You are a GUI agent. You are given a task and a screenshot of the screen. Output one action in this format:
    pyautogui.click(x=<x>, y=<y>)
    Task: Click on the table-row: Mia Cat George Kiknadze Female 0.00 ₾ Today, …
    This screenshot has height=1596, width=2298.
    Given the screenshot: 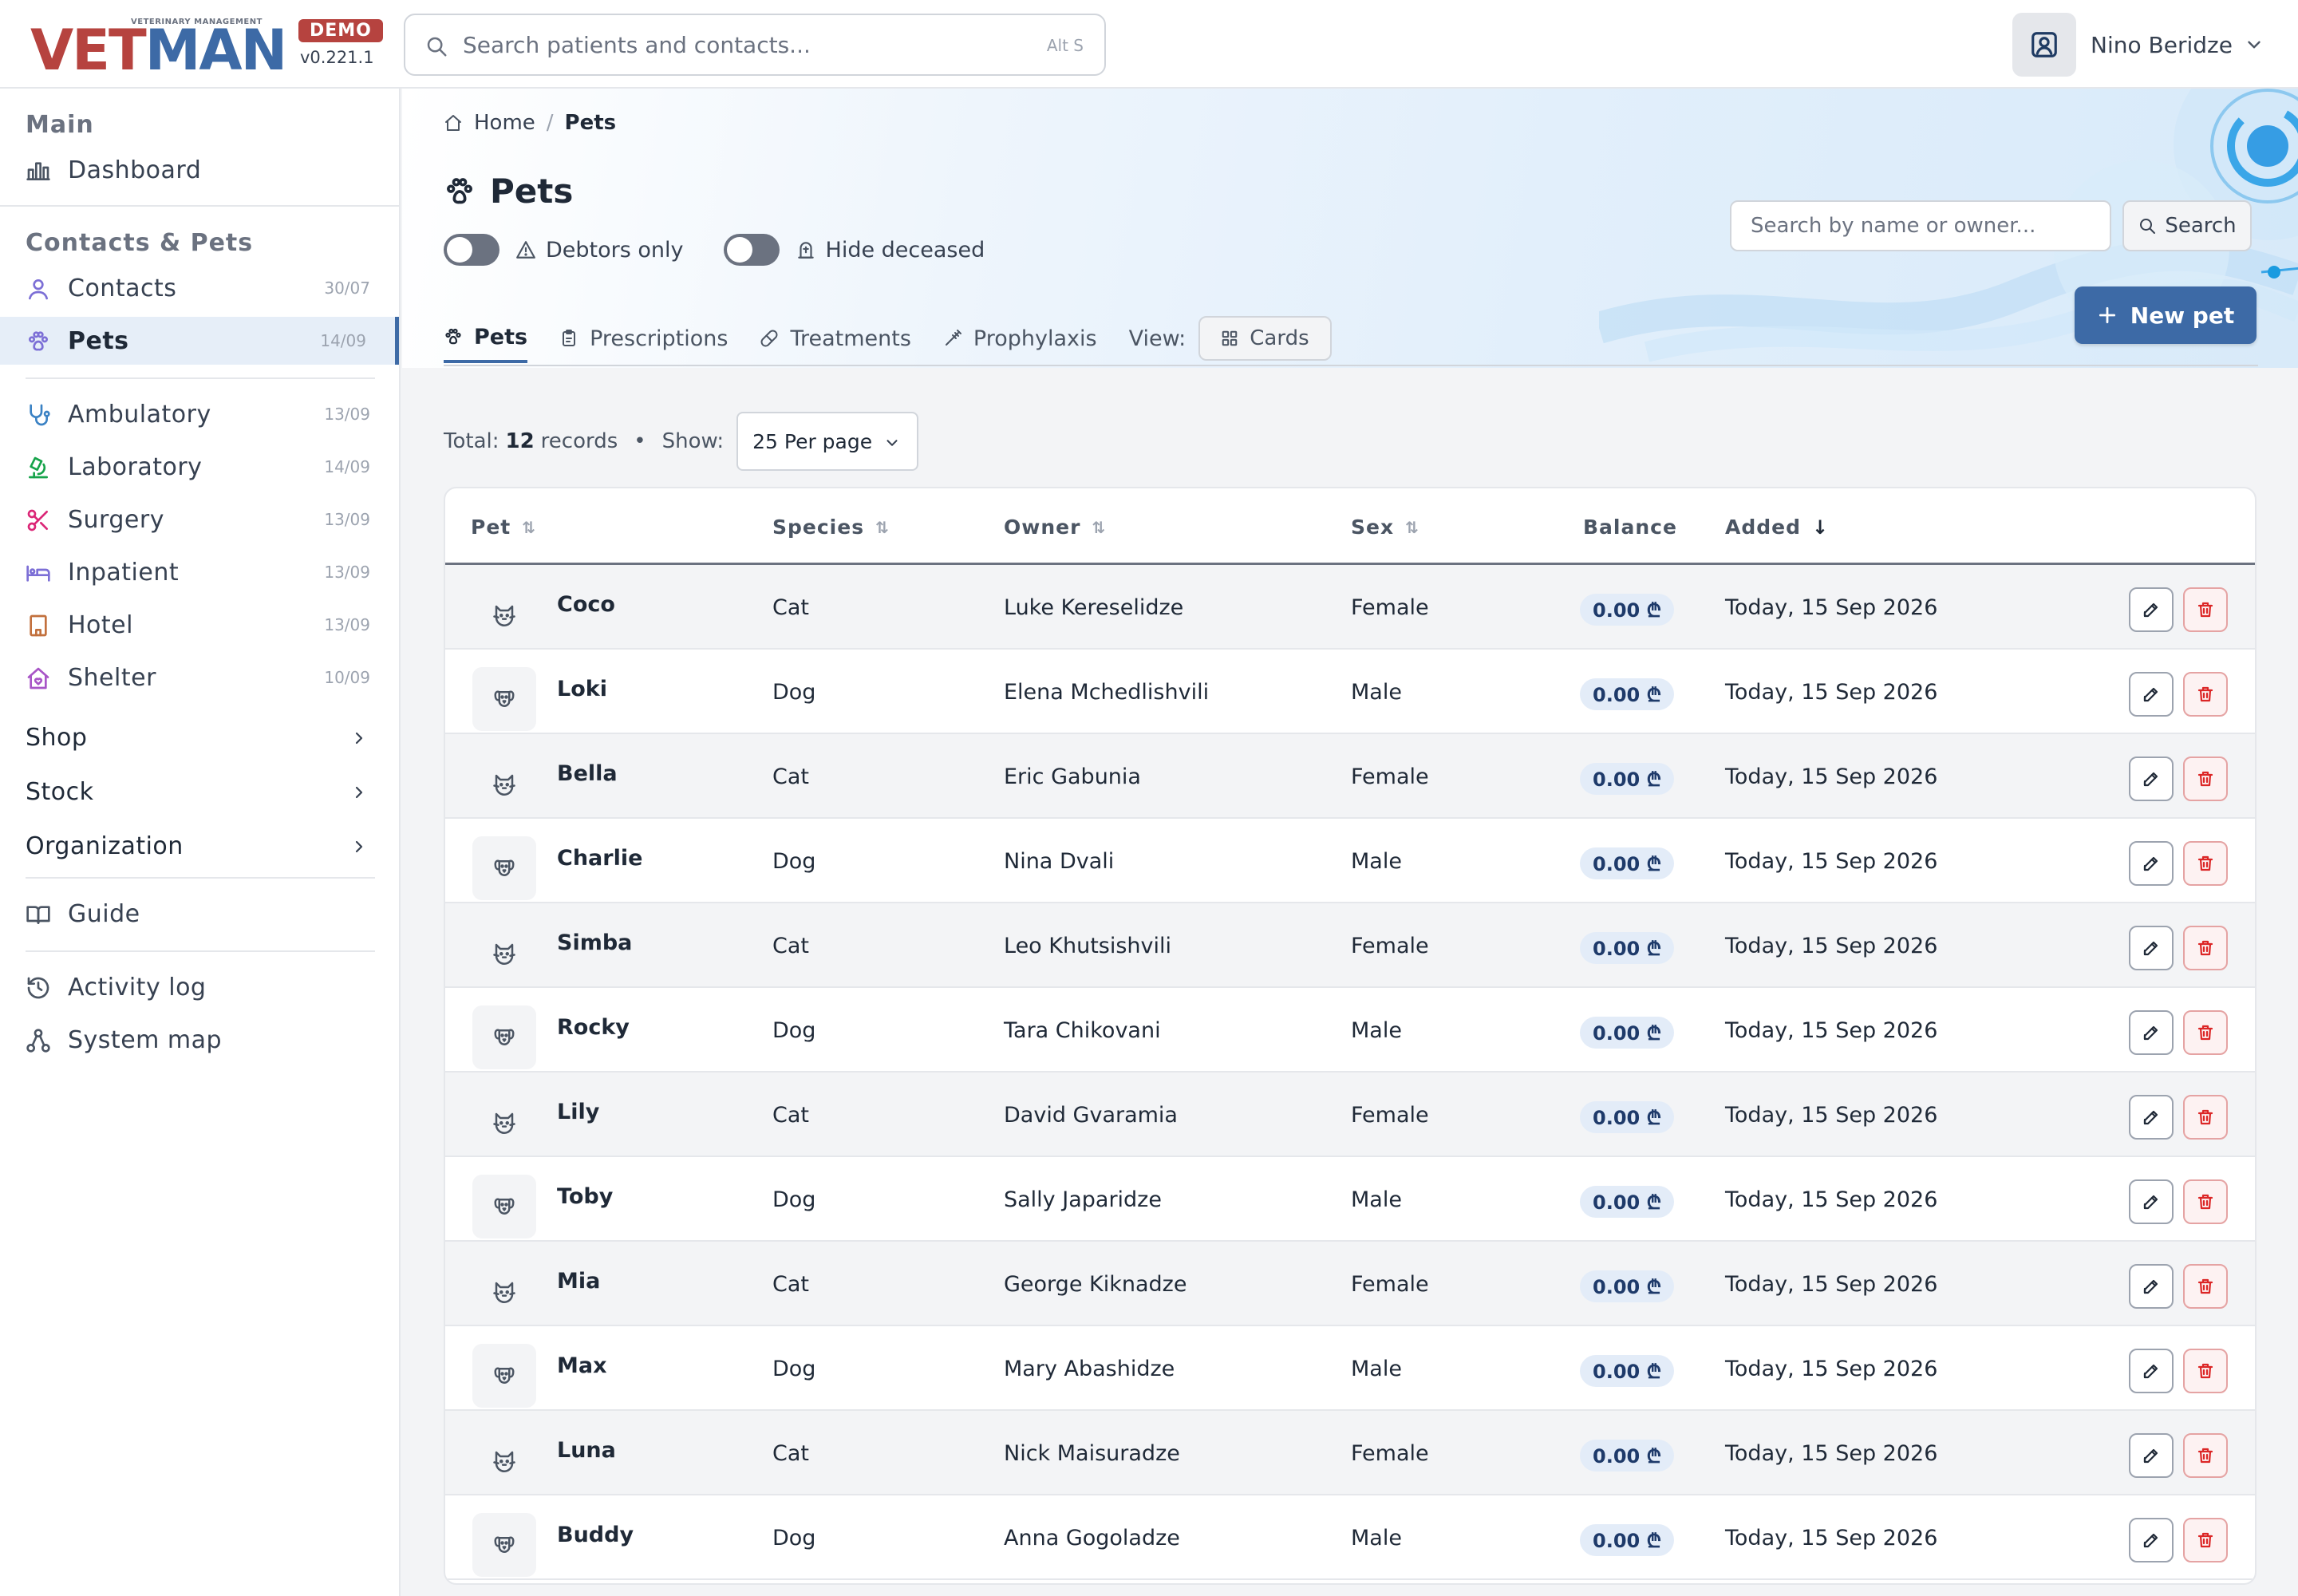 What is the action you would take?
    pyautogui.click(x=1350, y=1284)
    